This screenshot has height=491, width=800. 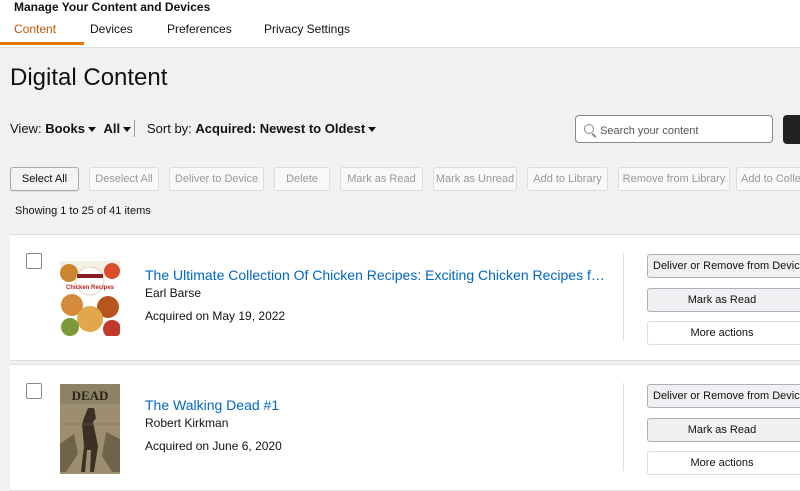 I want to click on view-filter: View: Books All, so click(x=71, y=128).